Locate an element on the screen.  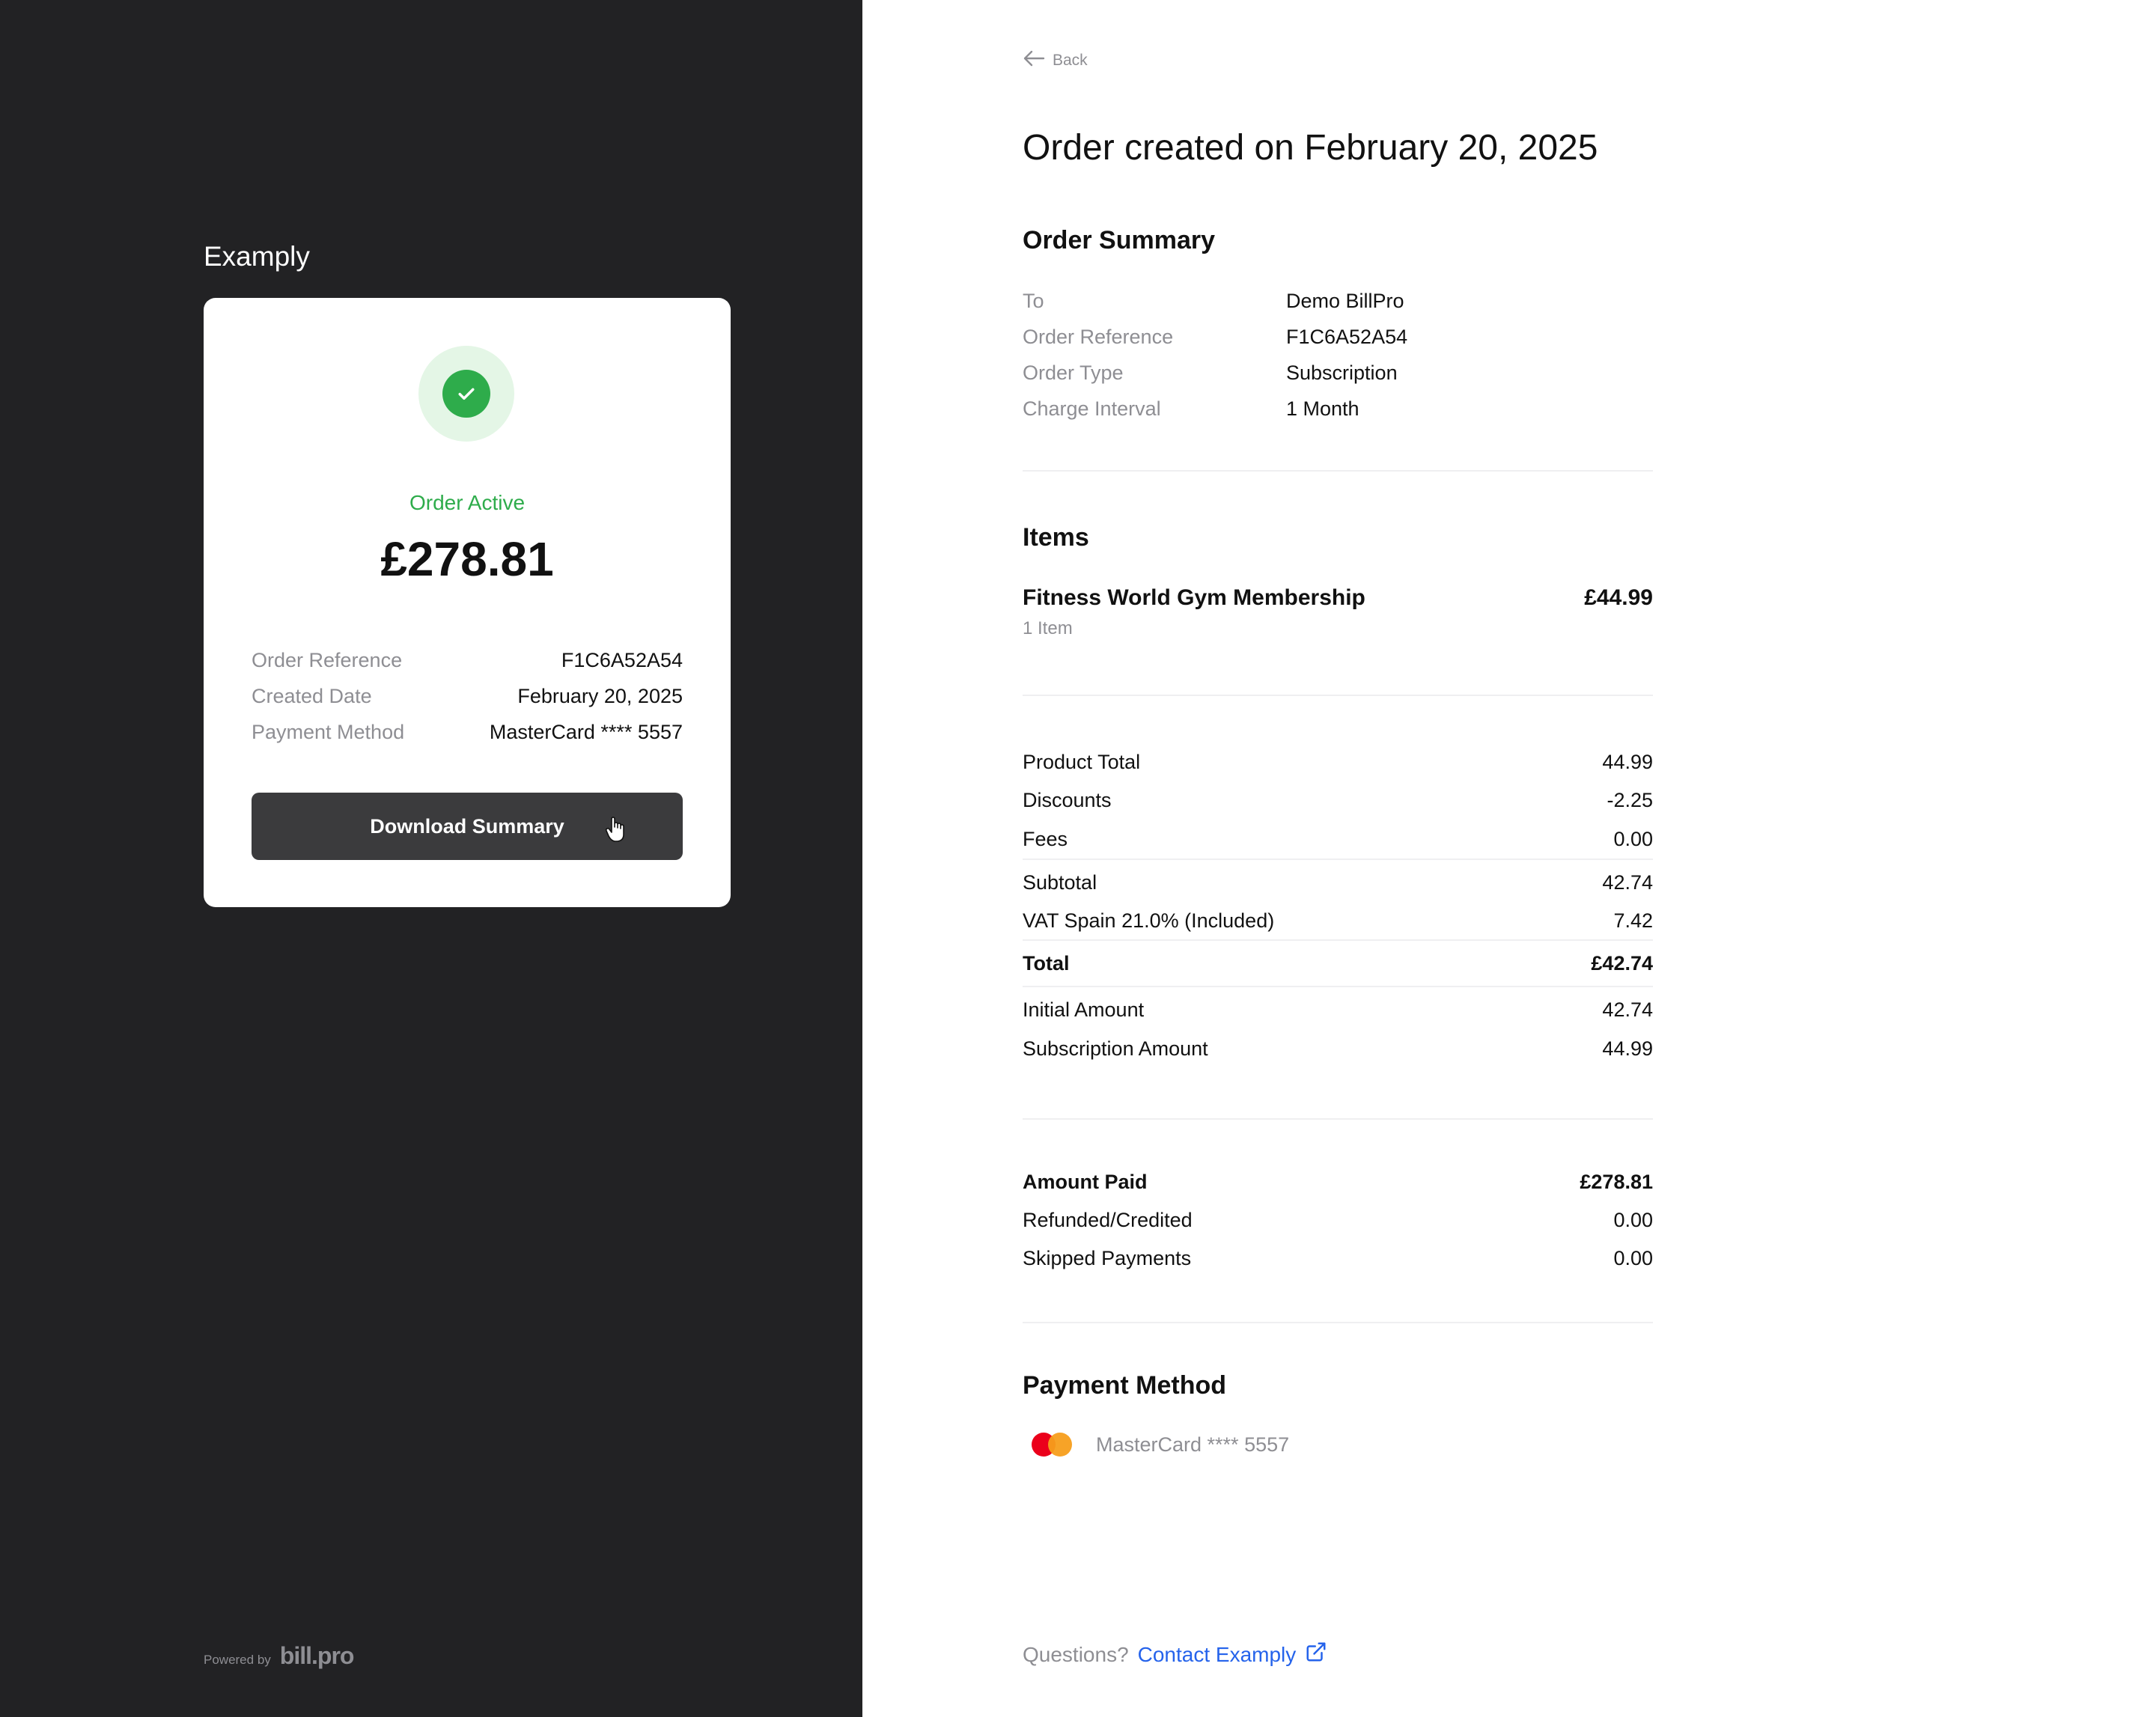
totals-value: 7.42 is located at coordinates (1633, 920).